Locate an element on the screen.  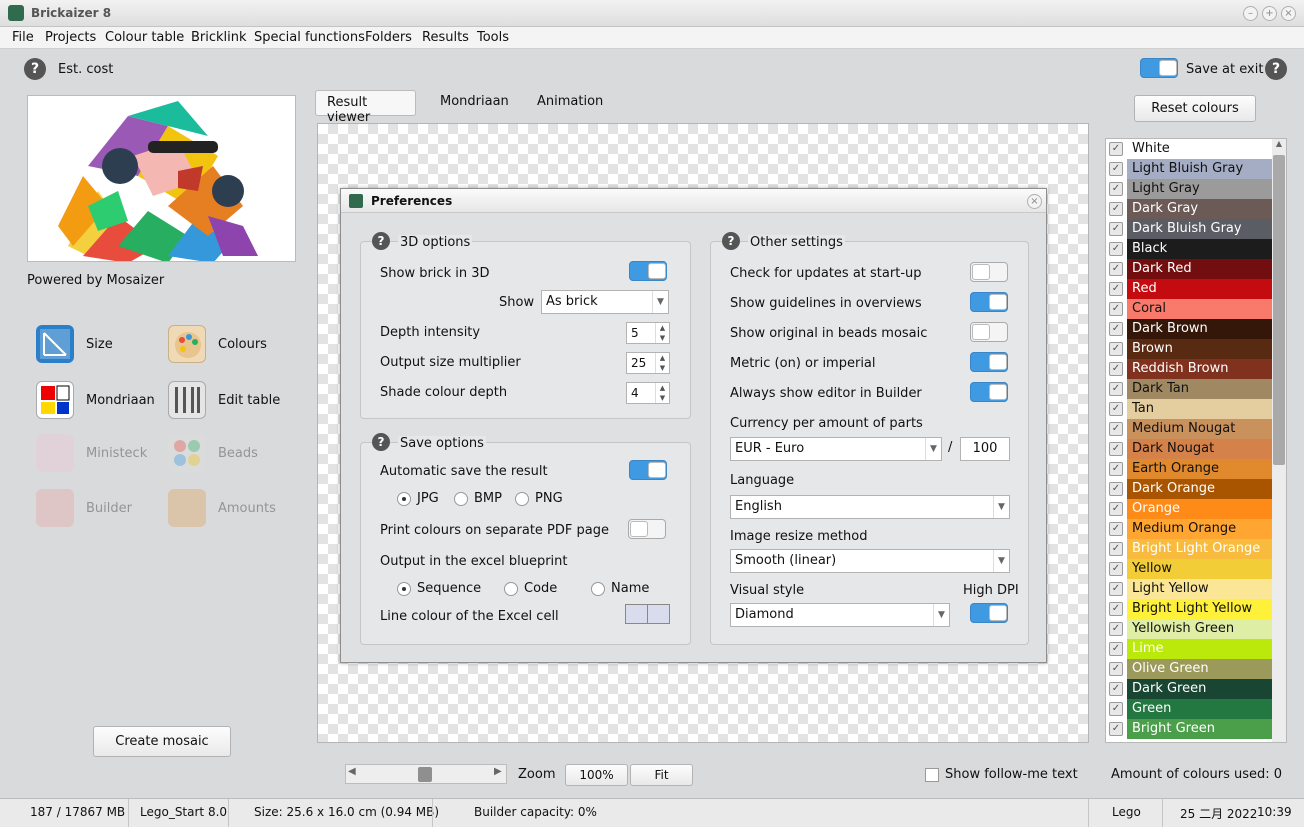
currency-select: EUR - Euro ▼ is located at coordinates (836, 449).